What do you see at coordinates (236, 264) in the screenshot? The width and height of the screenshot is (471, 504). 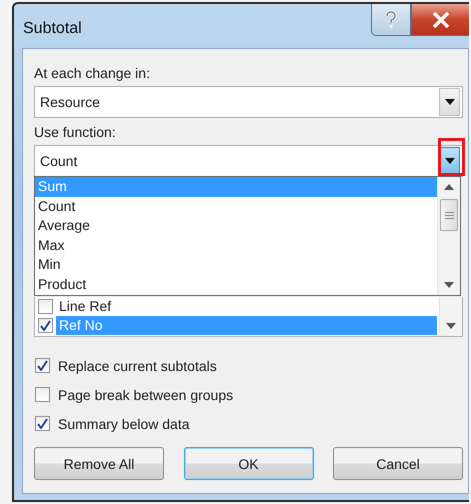 I see `dropdown-option: Min` at bounding box center [236, 264].